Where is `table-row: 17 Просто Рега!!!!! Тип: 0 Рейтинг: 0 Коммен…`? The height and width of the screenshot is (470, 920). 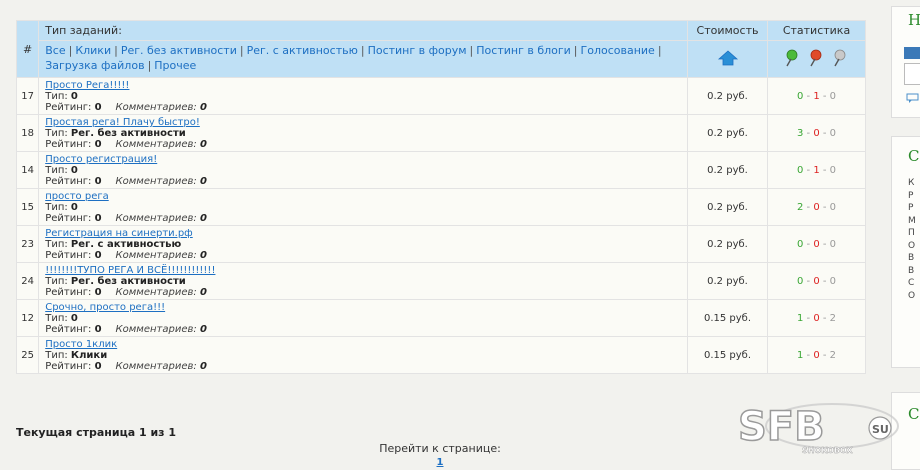
table-row: 17 Просто Рега!!!!! Тип: 0 Рейтинг: 0 Коммен… is located at coordinates (440, 96).